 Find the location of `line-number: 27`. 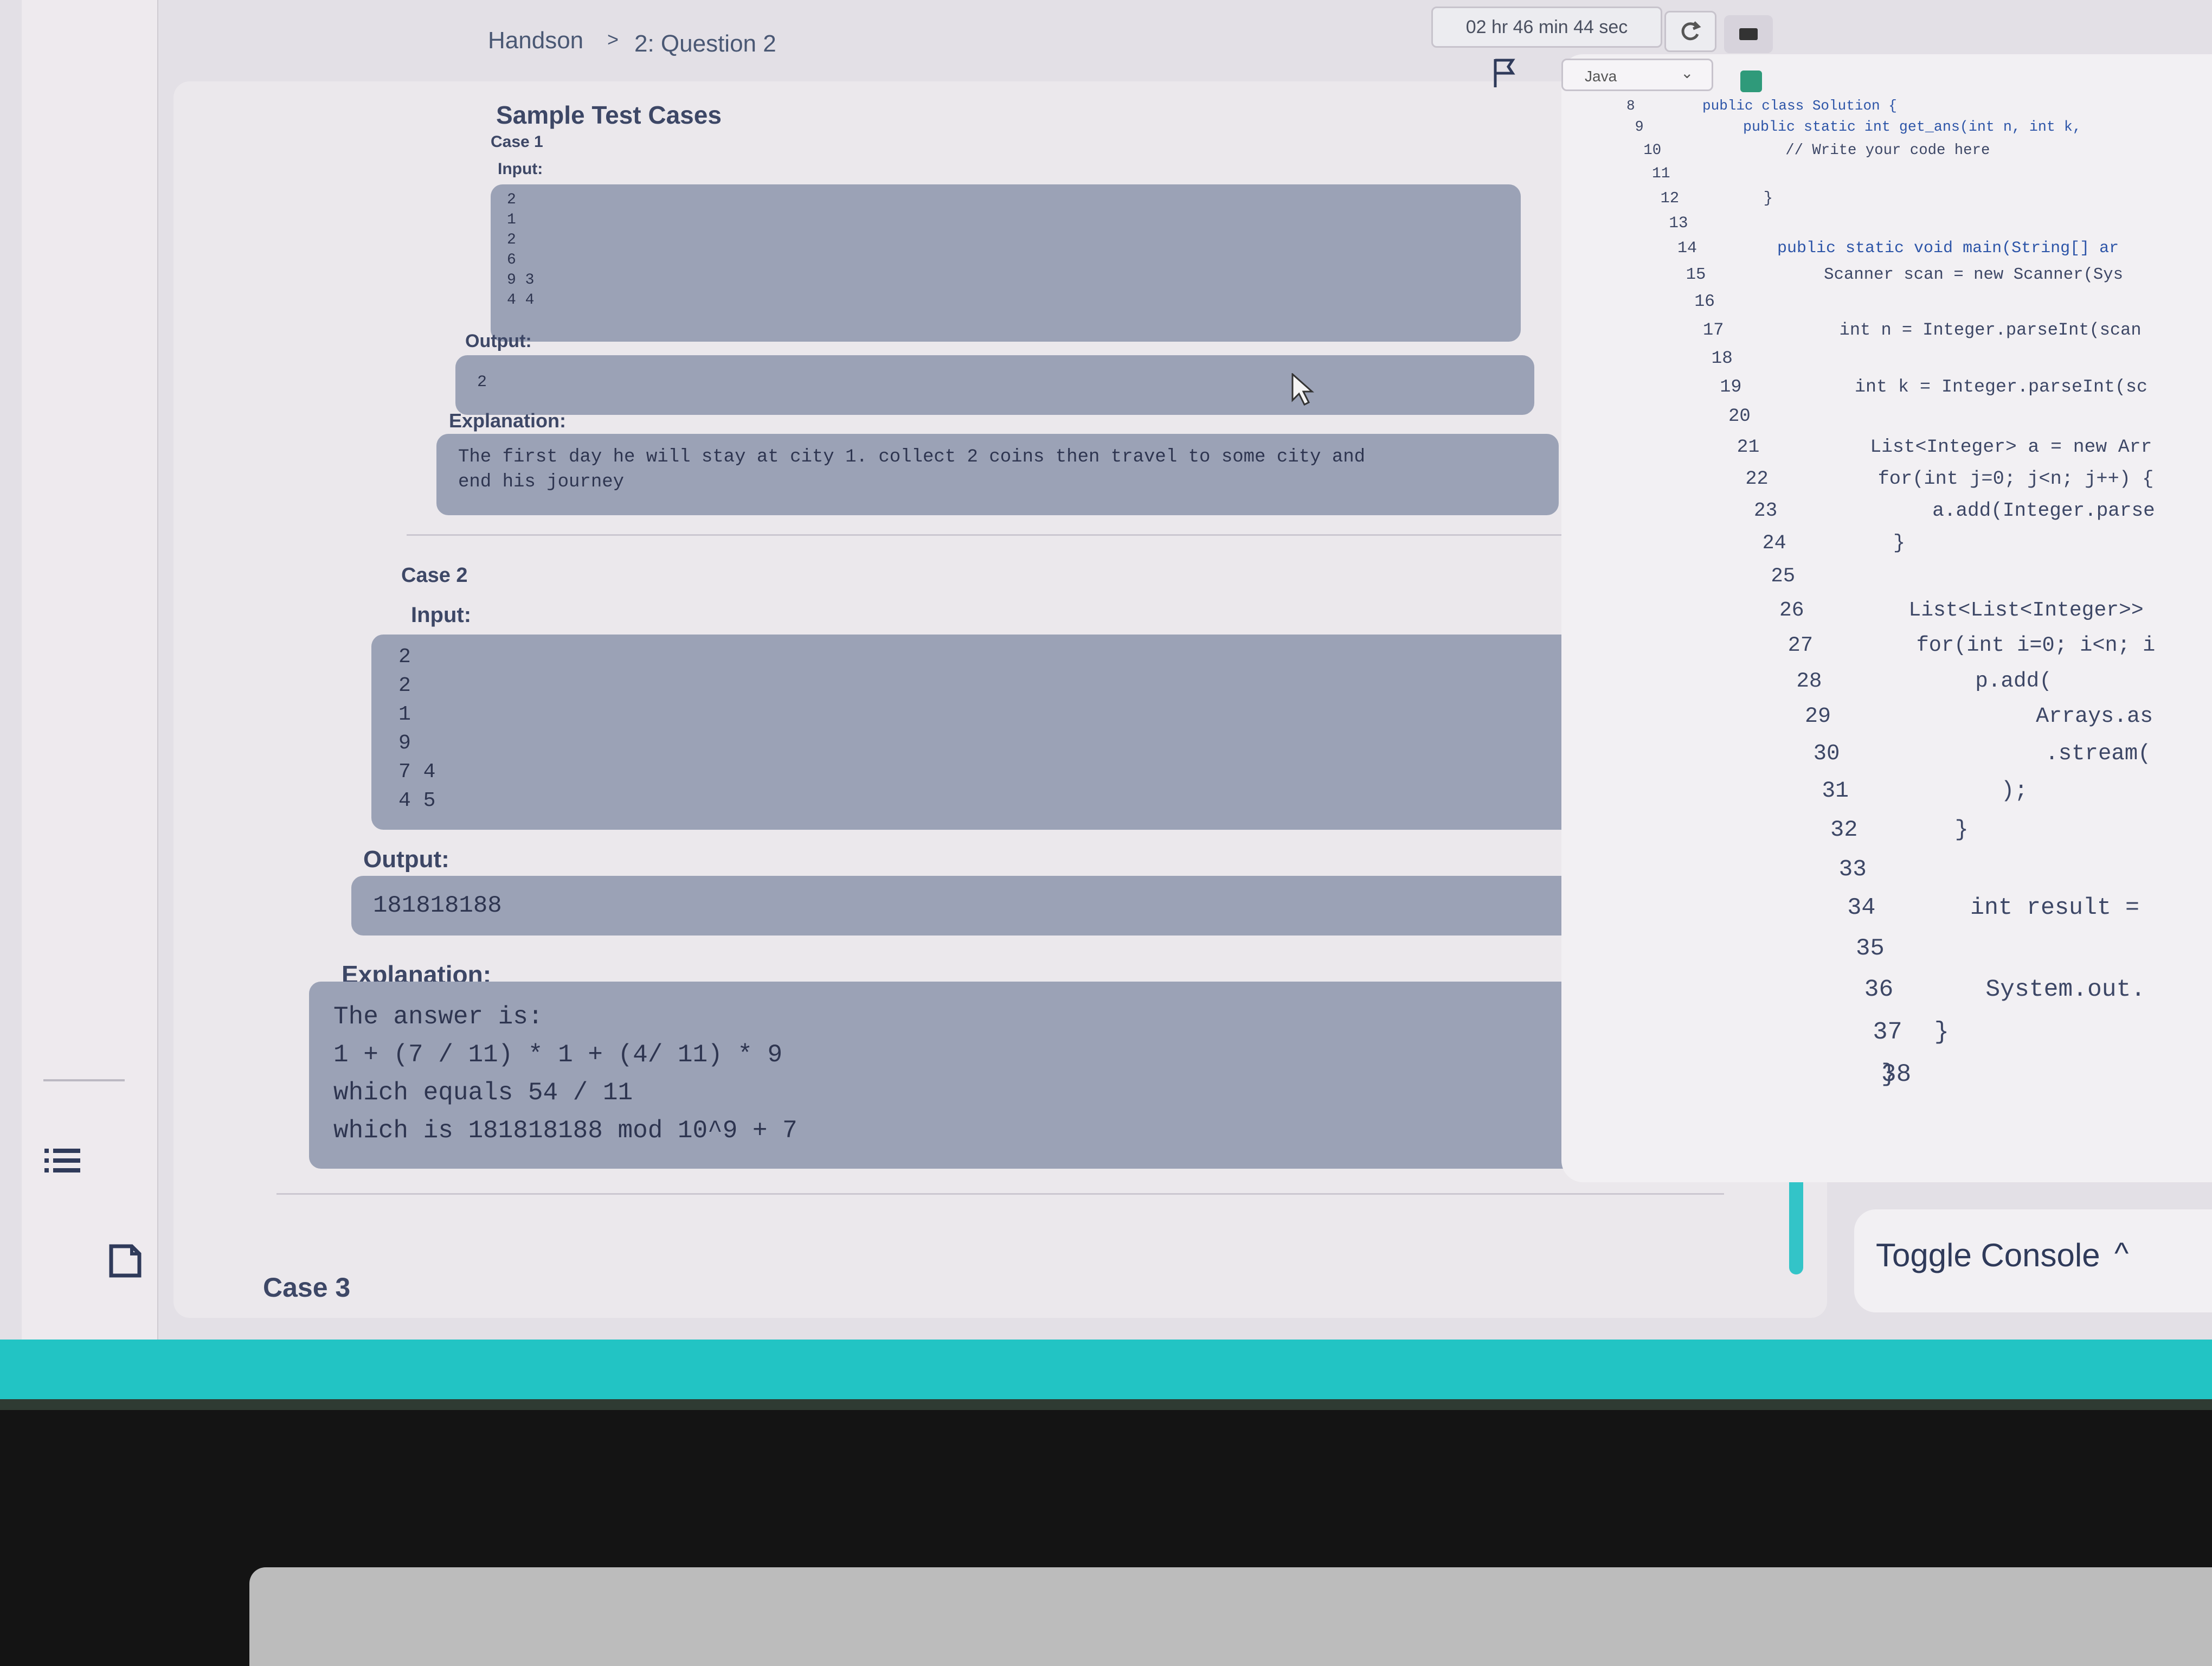

line-number: 27 is located at coordinates (1800, 645).